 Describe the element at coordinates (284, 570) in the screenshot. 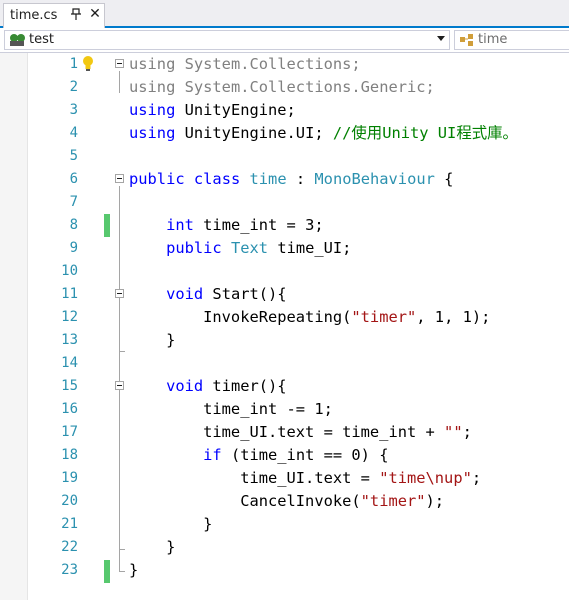

I see `code-line: 23}` at that location.